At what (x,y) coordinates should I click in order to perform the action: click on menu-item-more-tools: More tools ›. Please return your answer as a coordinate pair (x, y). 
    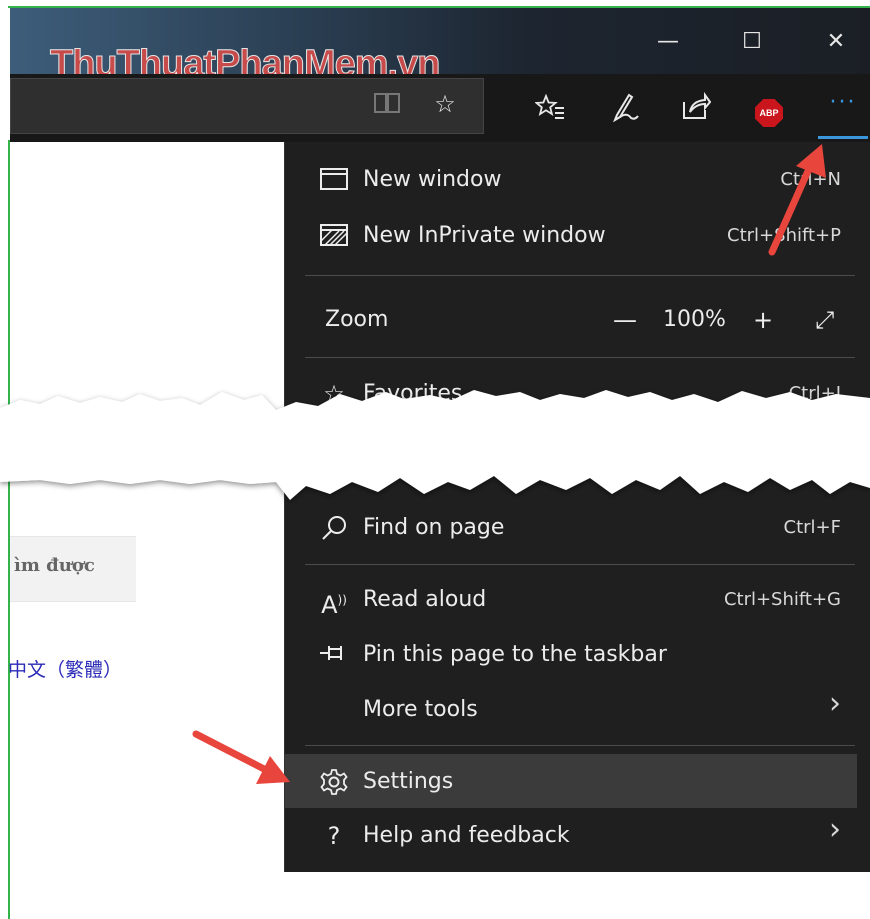
    Looking at the image, I should click on (571, 709).